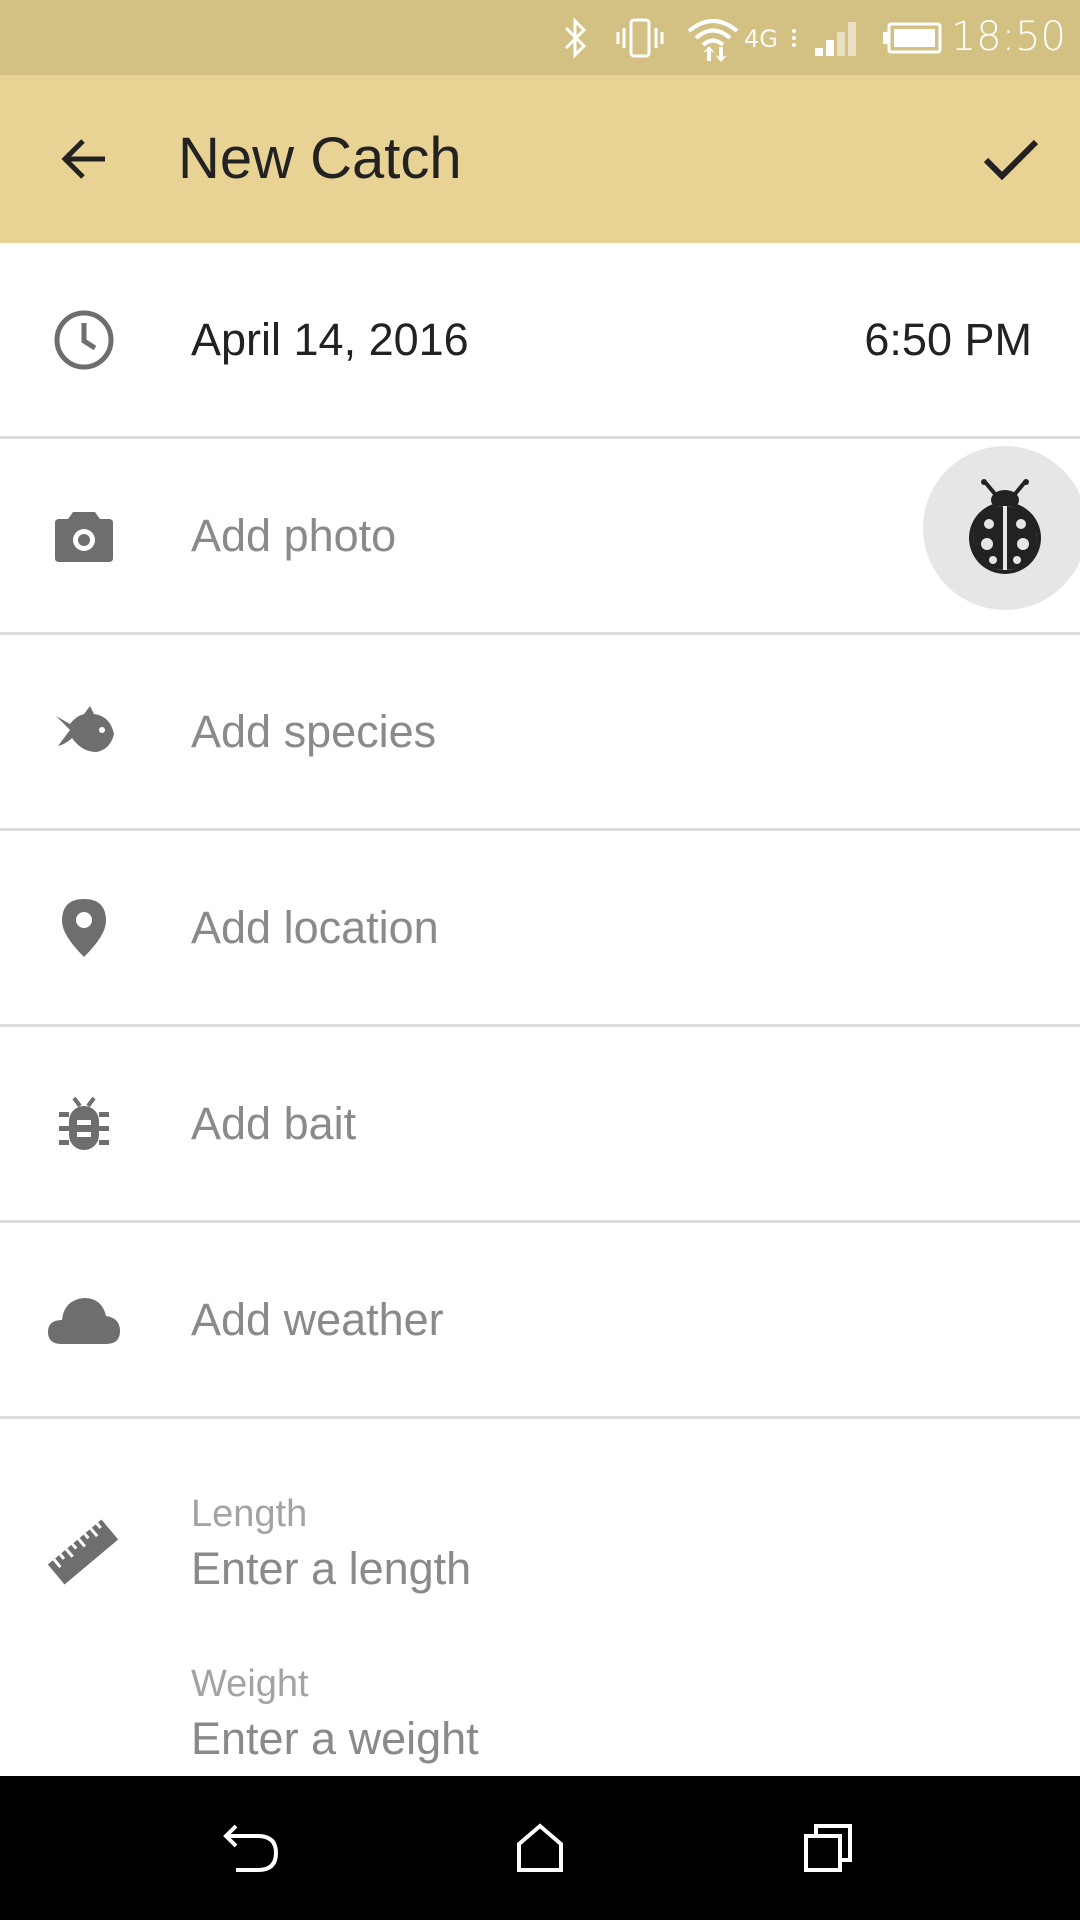 This screenshot has height=1920, width=1080. What do you see at coordinates (541, 1739) in the screenshot?
I see `weight-input` at bounding box center [541, 1739].